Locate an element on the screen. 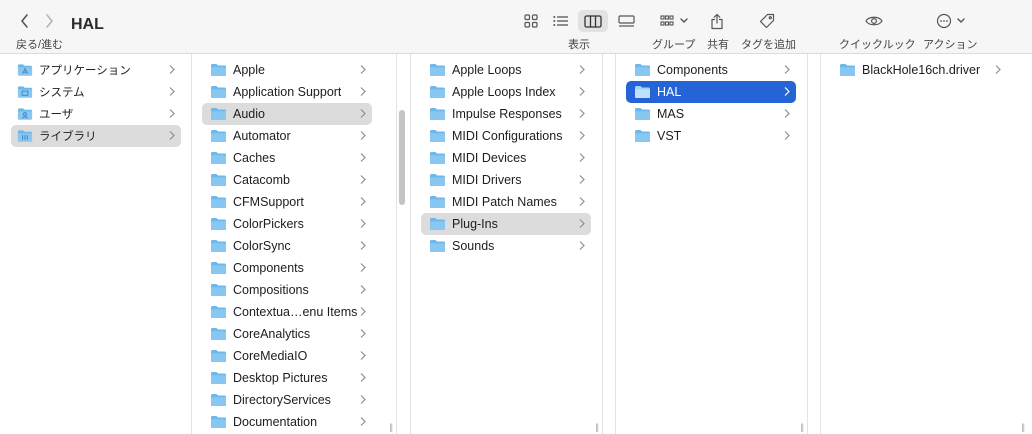  folder-name: Sounds is located at coordinates (473, 246).